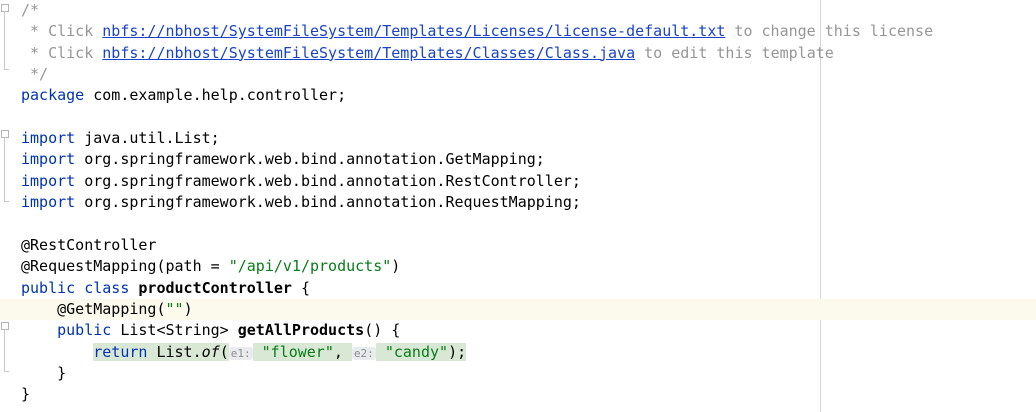  I want to click on code-token: "/api/v1/products", so click(310, 266).